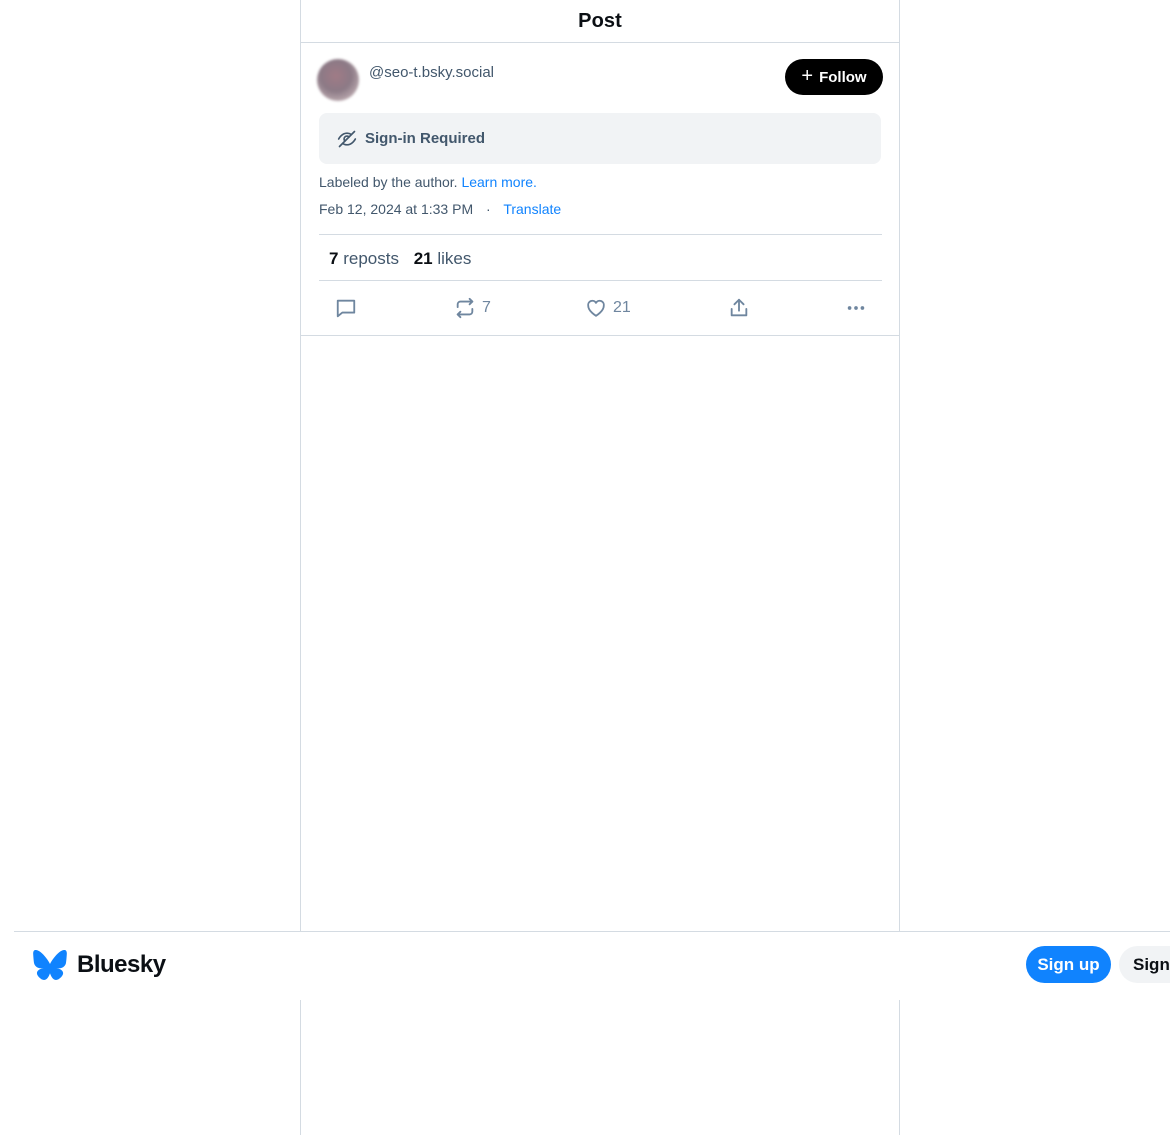  Describe the element at coordinates (50, 965) in the screenshot. I see `butterfly-logo-icon` at that location.